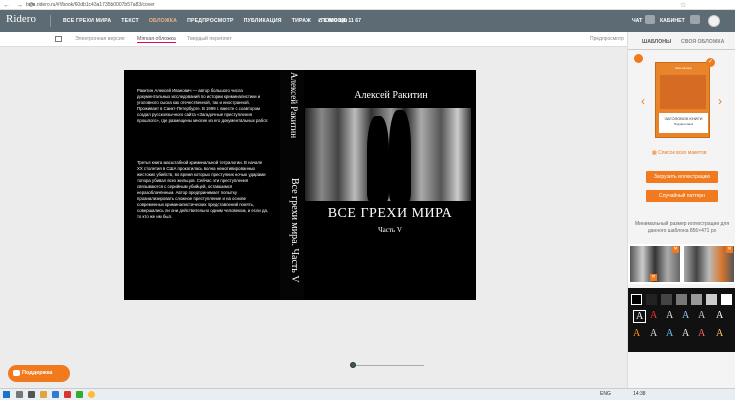 Image resolution: width=735 pixels, height=400 pixels. What do you see at coordinates (43, 394) in the screenshot?
I see `file-explorer-icon` at bounding box center [43, 394].